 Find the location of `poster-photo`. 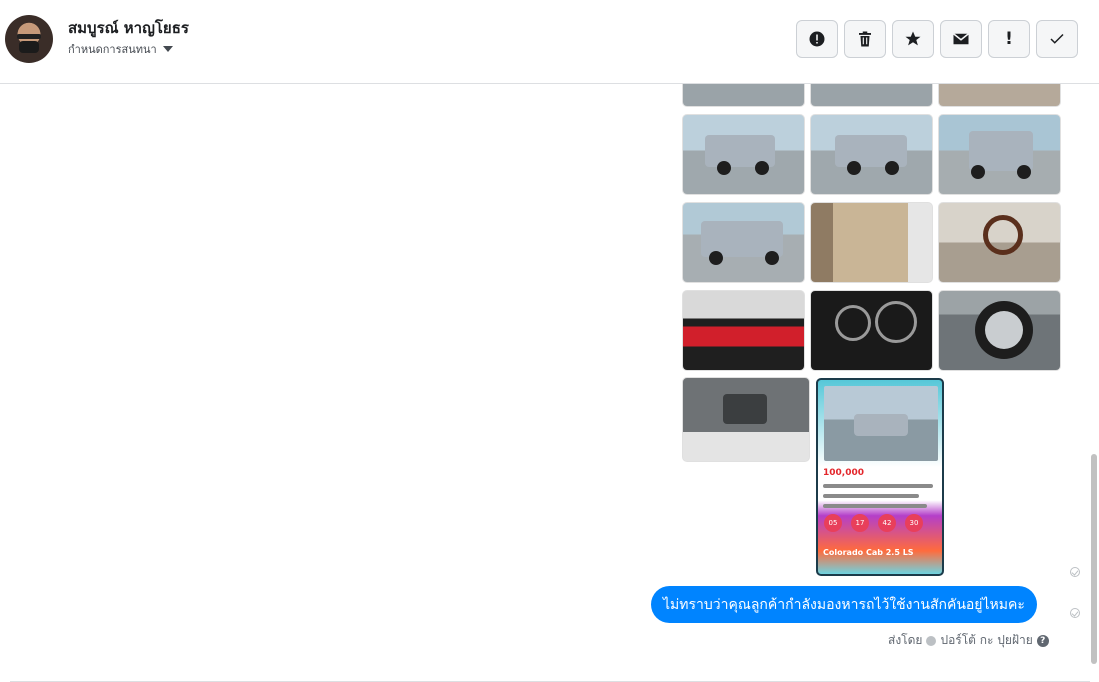

poster-photo is located at coordinates (881, 423).